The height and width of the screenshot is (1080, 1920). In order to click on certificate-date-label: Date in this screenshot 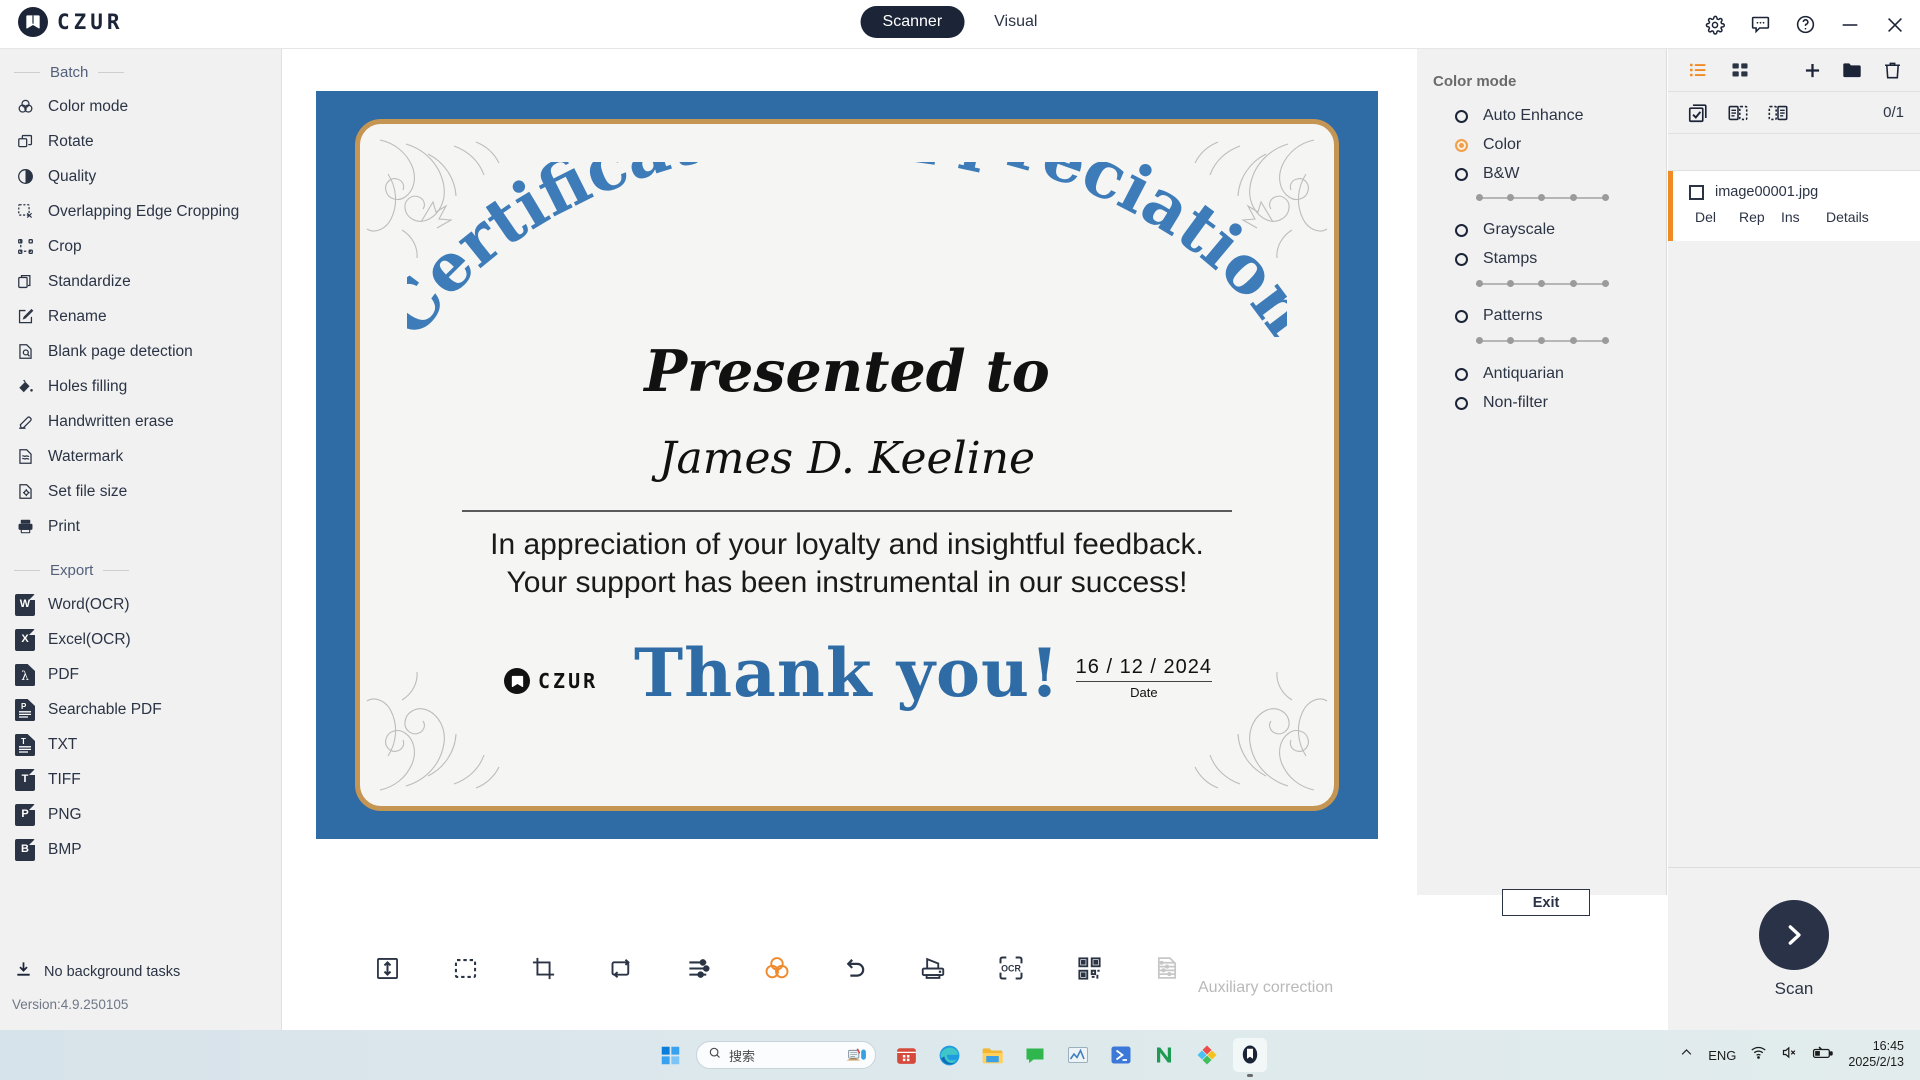, I will do `click(1144, 692)`.